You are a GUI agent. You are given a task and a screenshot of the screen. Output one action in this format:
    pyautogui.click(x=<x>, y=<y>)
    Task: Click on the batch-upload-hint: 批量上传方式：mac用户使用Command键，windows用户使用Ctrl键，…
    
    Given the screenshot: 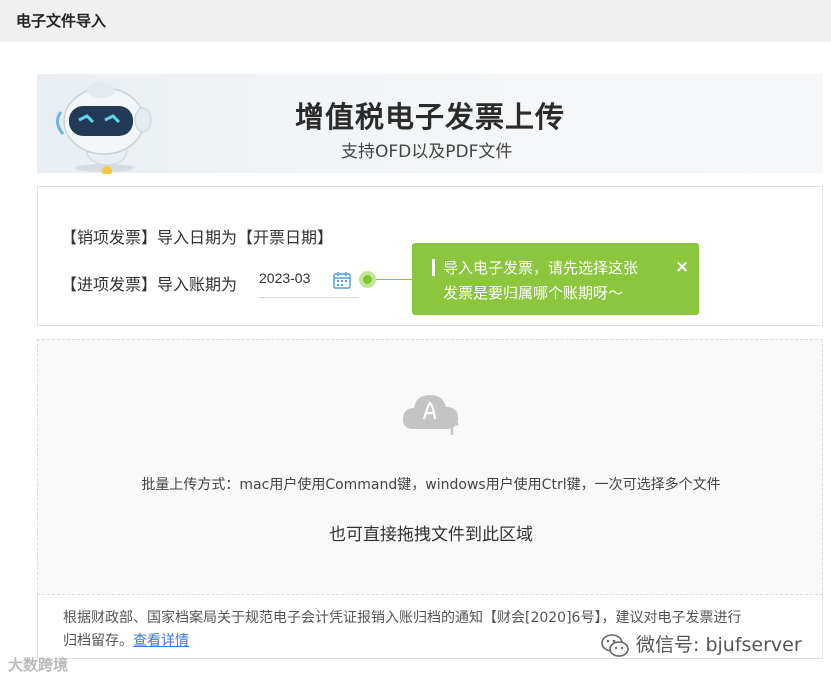 What is the action you would take?
    pyautogui.click(x=431, y=485)
    